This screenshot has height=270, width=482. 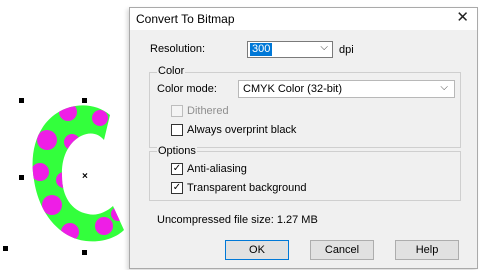 What do you see at coordinates (177, 130) in the screenshot?
I see `overprint-black-checkbox` at bounding box center [177, 130].